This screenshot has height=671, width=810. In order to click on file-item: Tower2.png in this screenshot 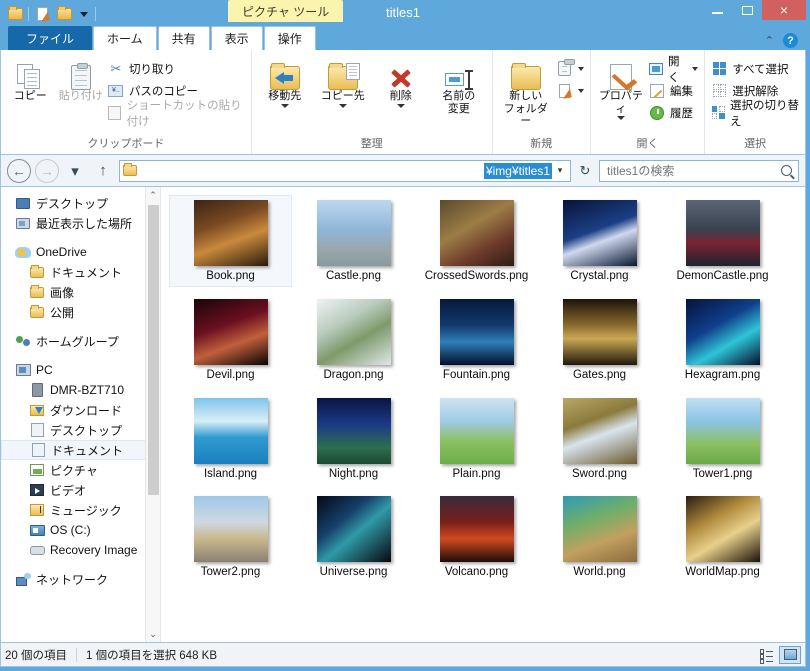, I will do `click(230, 537)`.